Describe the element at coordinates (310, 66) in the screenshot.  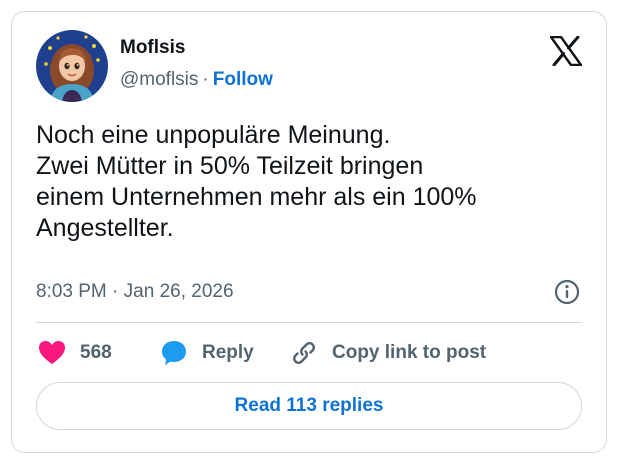
I see `tweet-header: Moflsis @moflsis · Follow` at that location.